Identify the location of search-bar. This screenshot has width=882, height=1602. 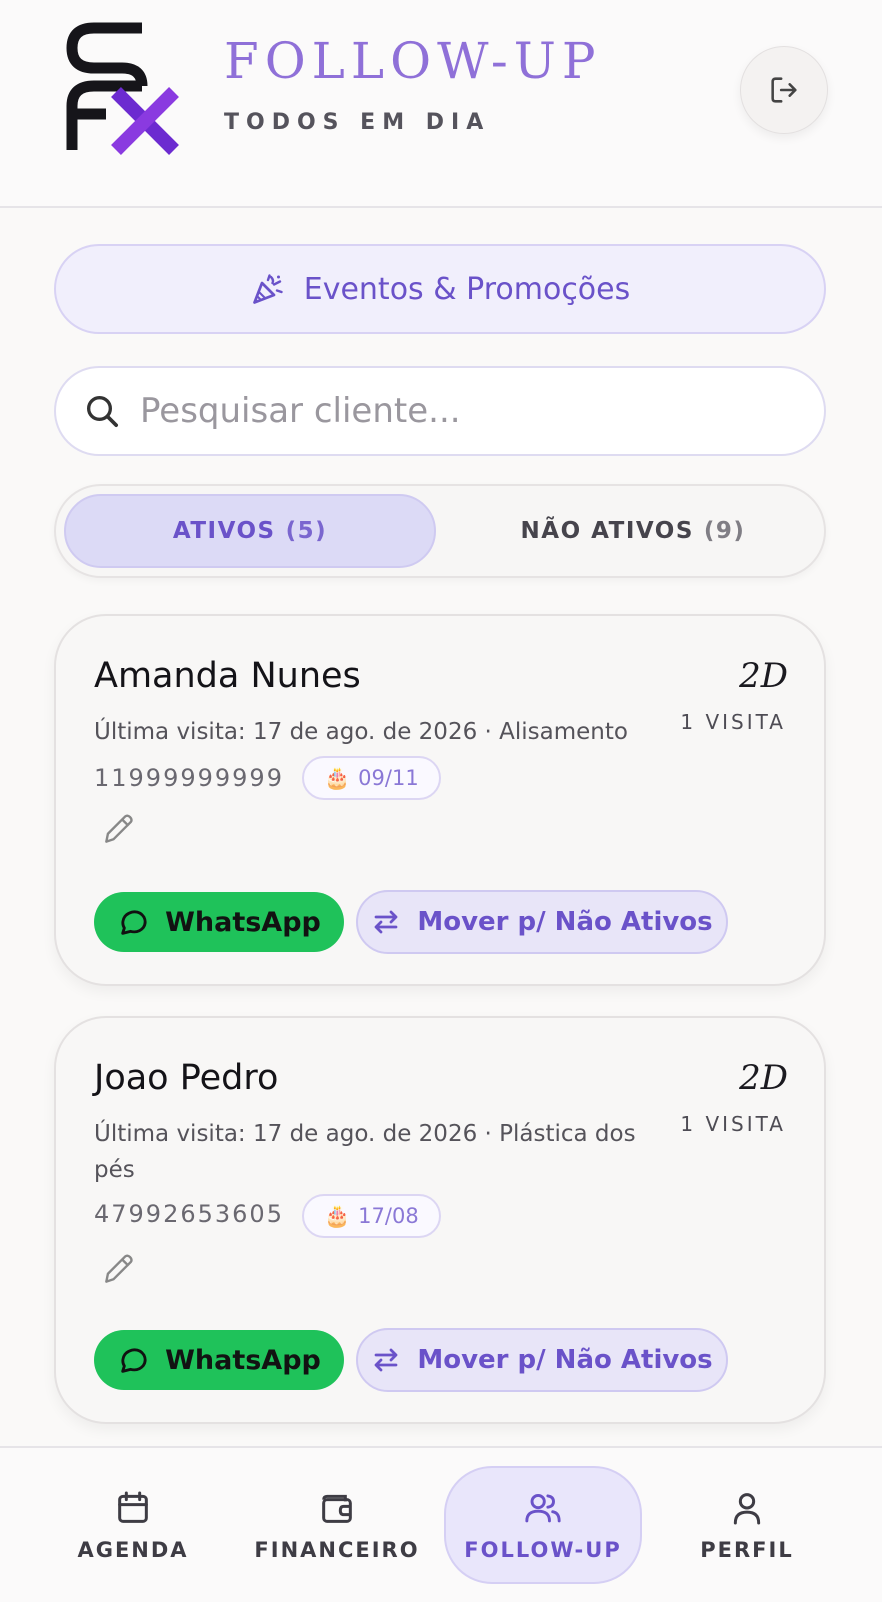
(440, 411).